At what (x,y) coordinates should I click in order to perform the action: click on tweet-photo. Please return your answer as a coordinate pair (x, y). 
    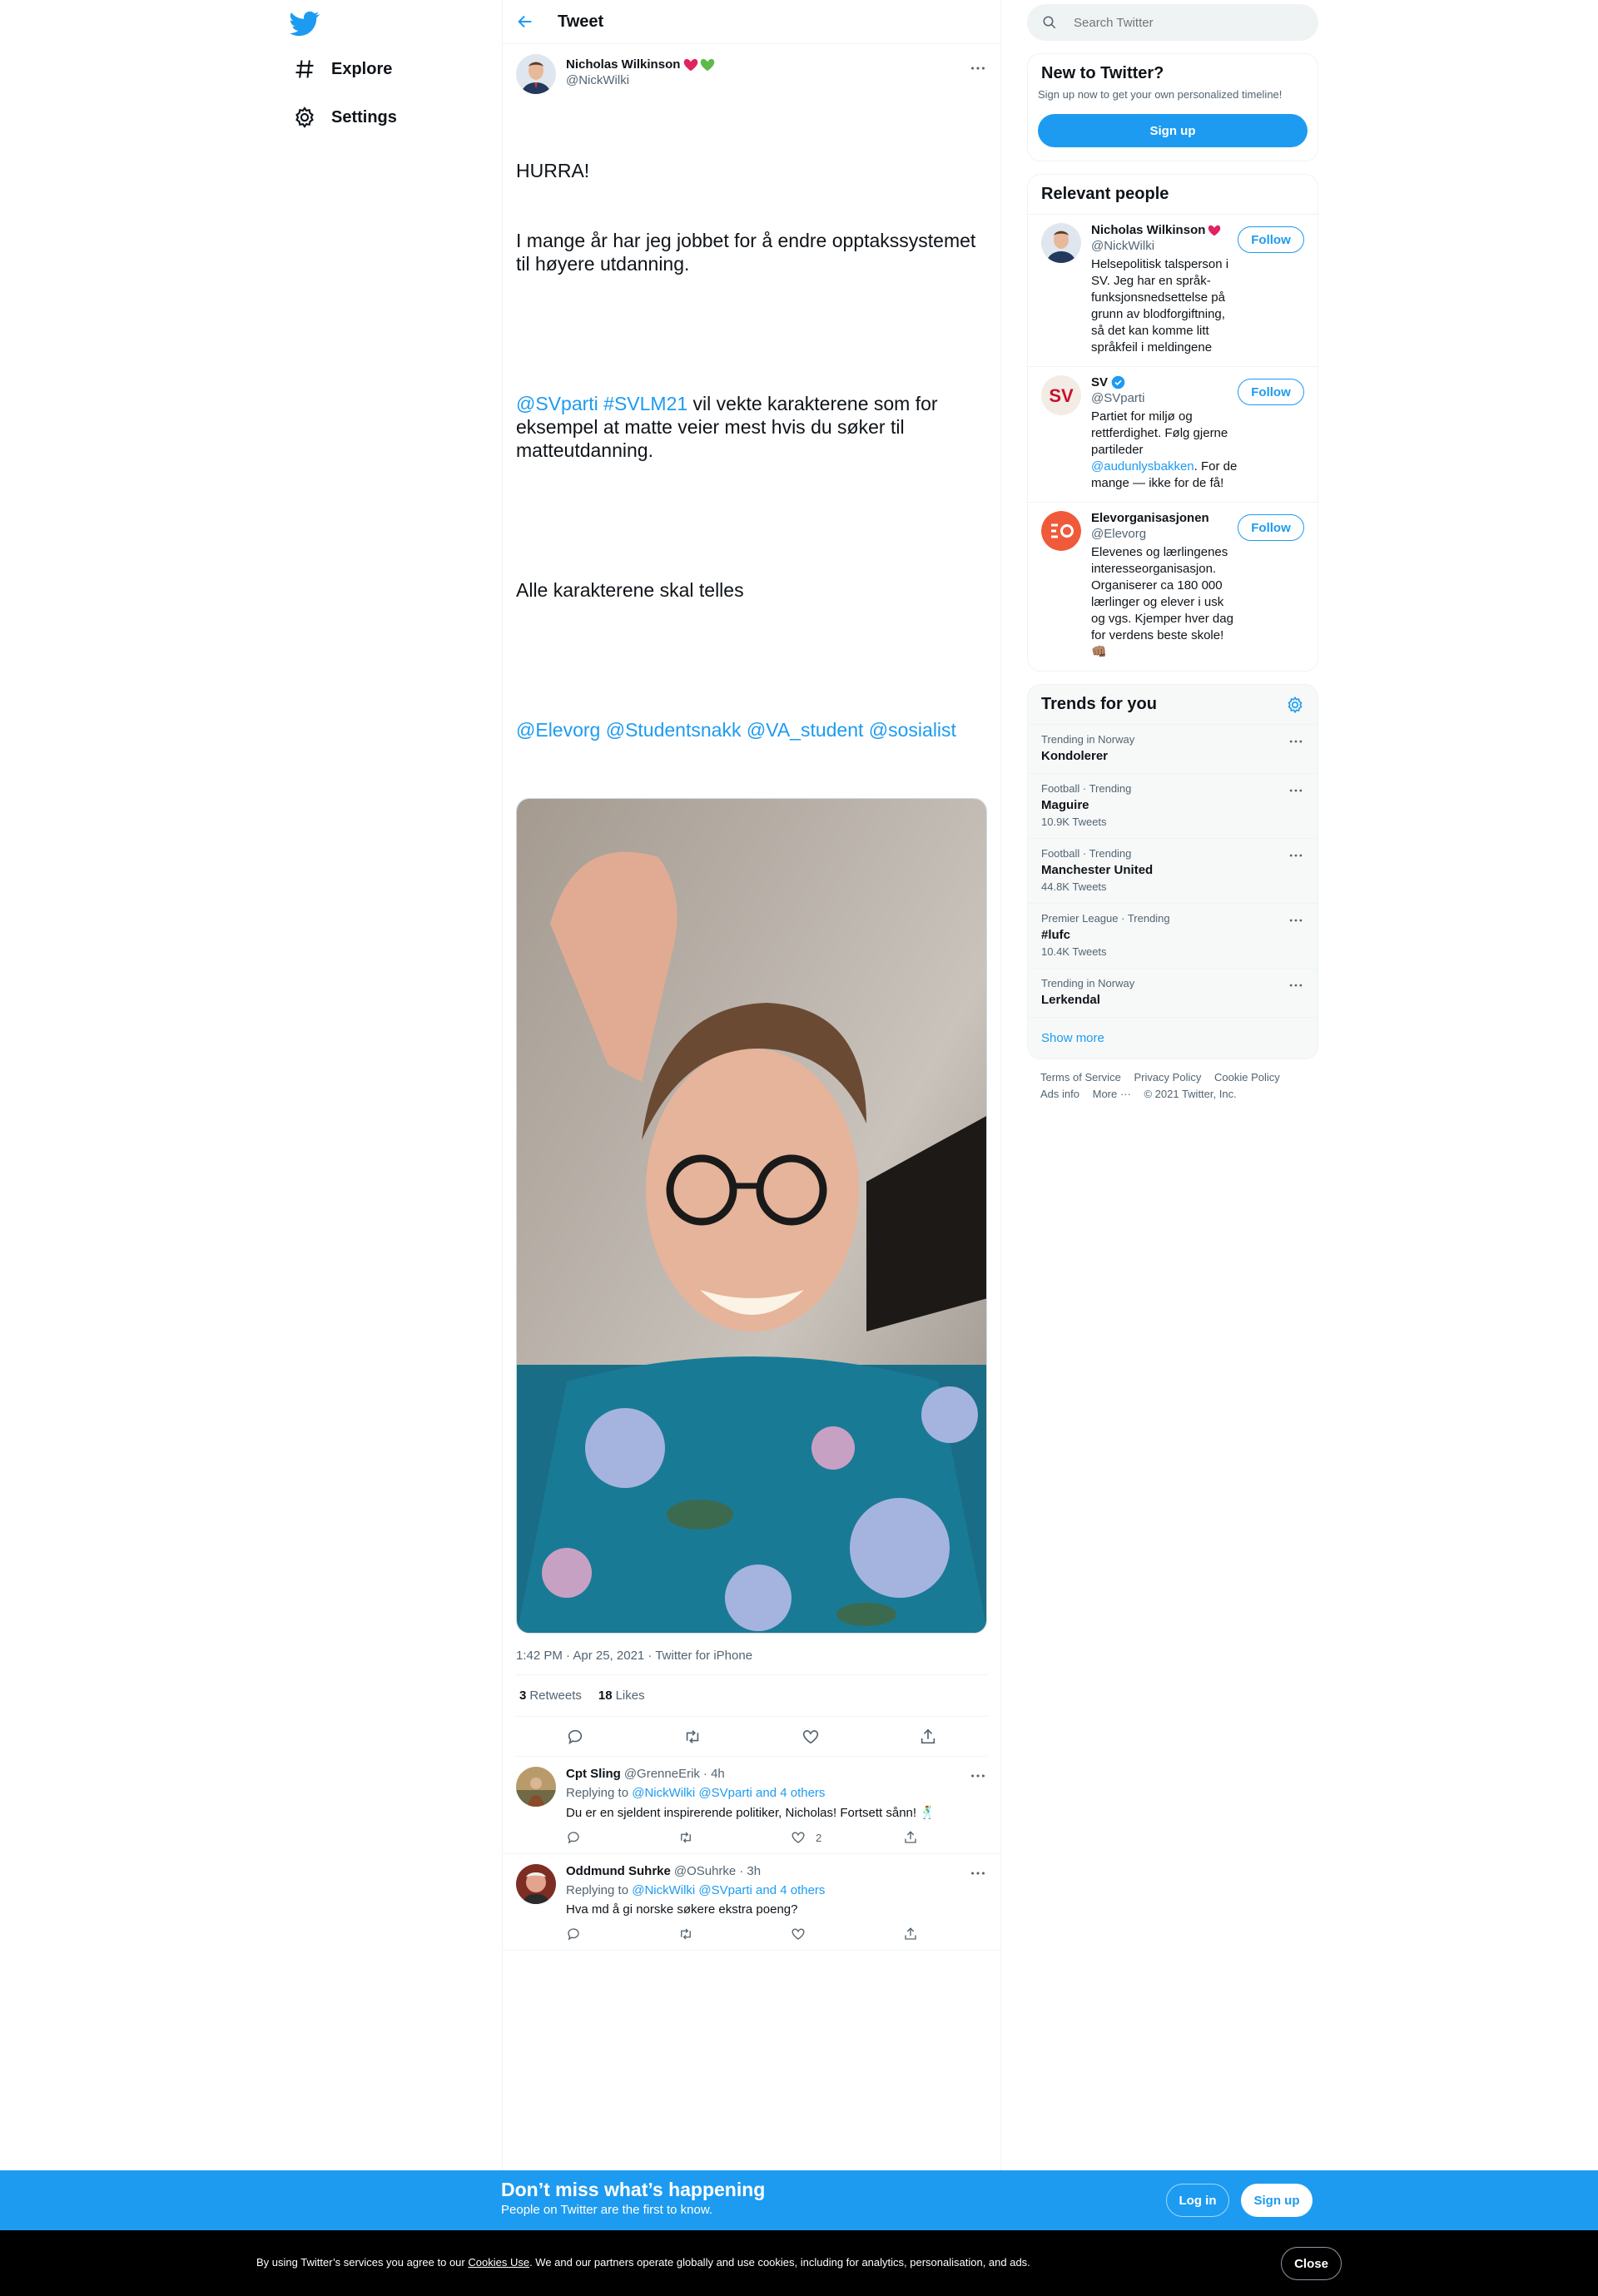
    Looking at the image, I should click on (751, 1216).